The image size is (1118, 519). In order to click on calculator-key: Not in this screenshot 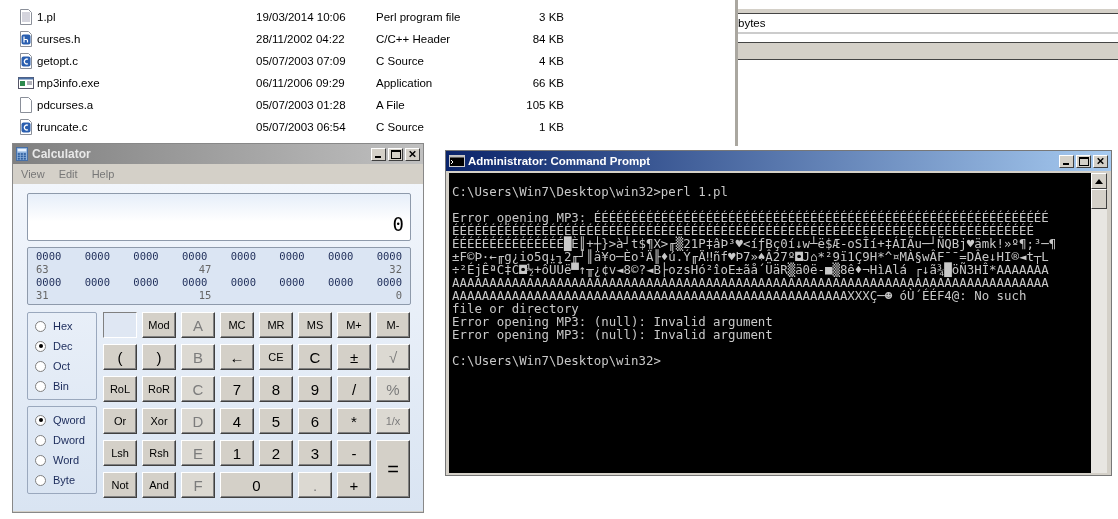, I will do `click(120, 485)`.